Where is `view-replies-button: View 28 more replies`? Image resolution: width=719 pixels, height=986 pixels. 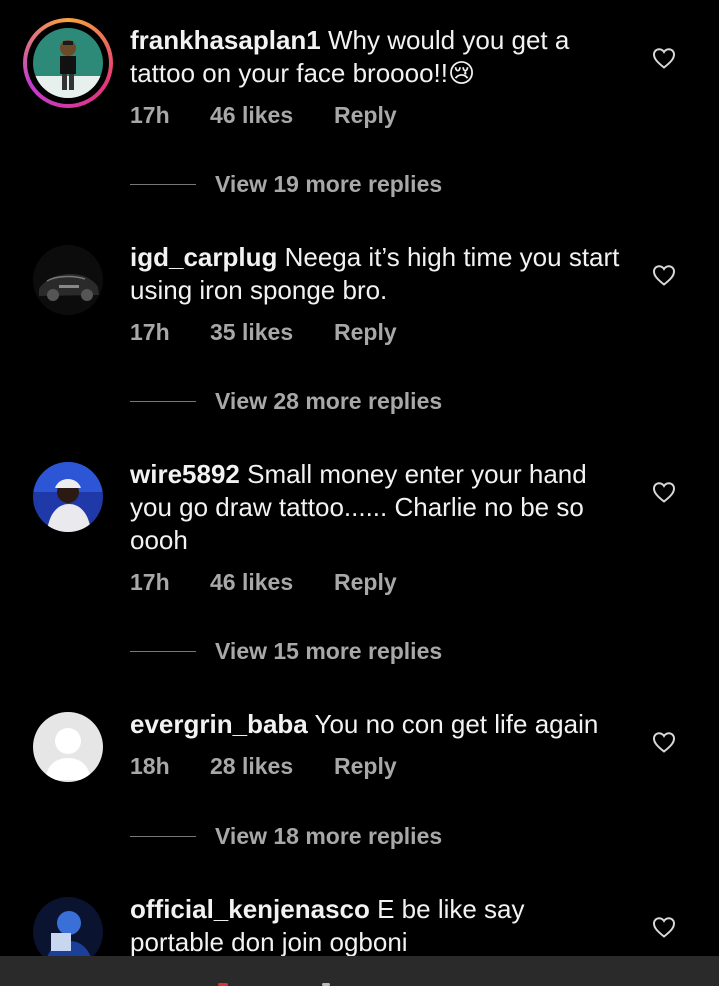 view-replies-button: View 28 more replies is located at coordinates (286, 401).